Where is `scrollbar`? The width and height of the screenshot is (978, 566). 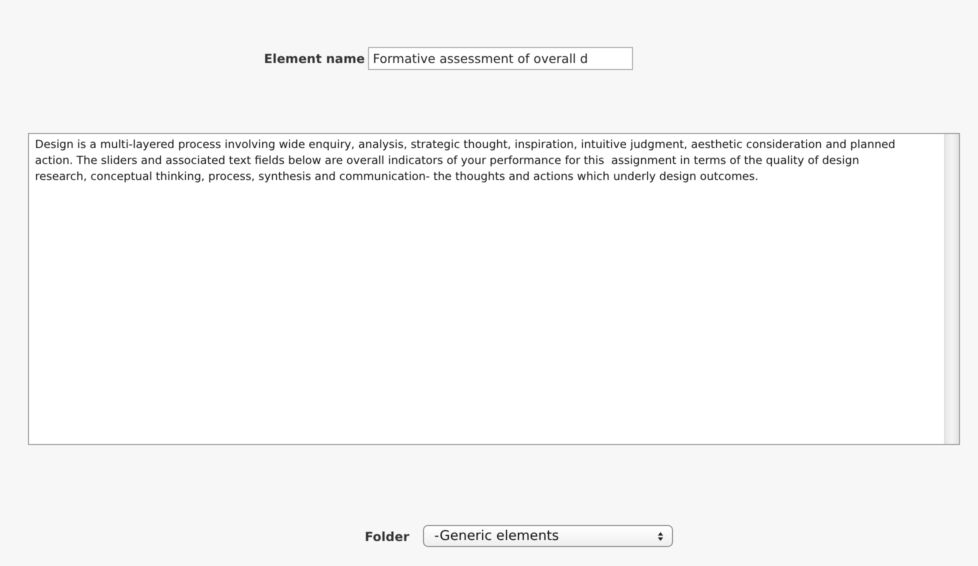 scrollbar is located at coordinates (951, 289).